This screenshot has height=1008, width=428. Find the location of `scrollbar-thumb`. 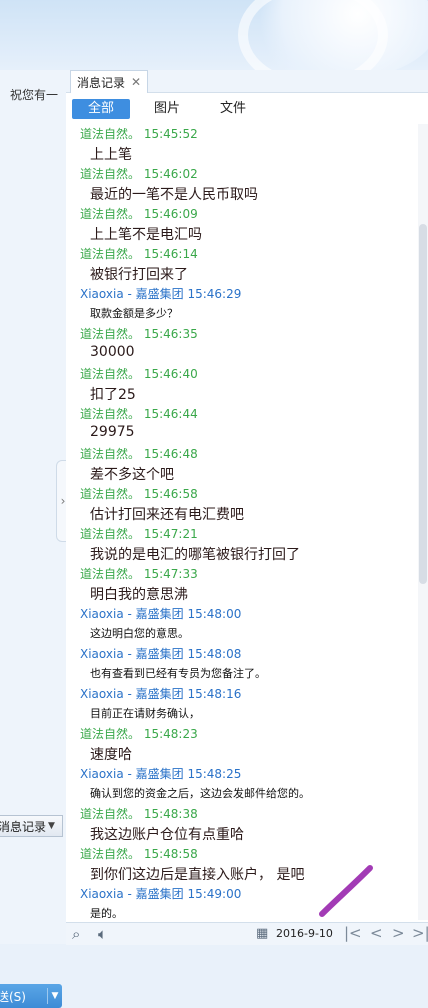

scrollbar-thumb is located at coordinates (423, 404).